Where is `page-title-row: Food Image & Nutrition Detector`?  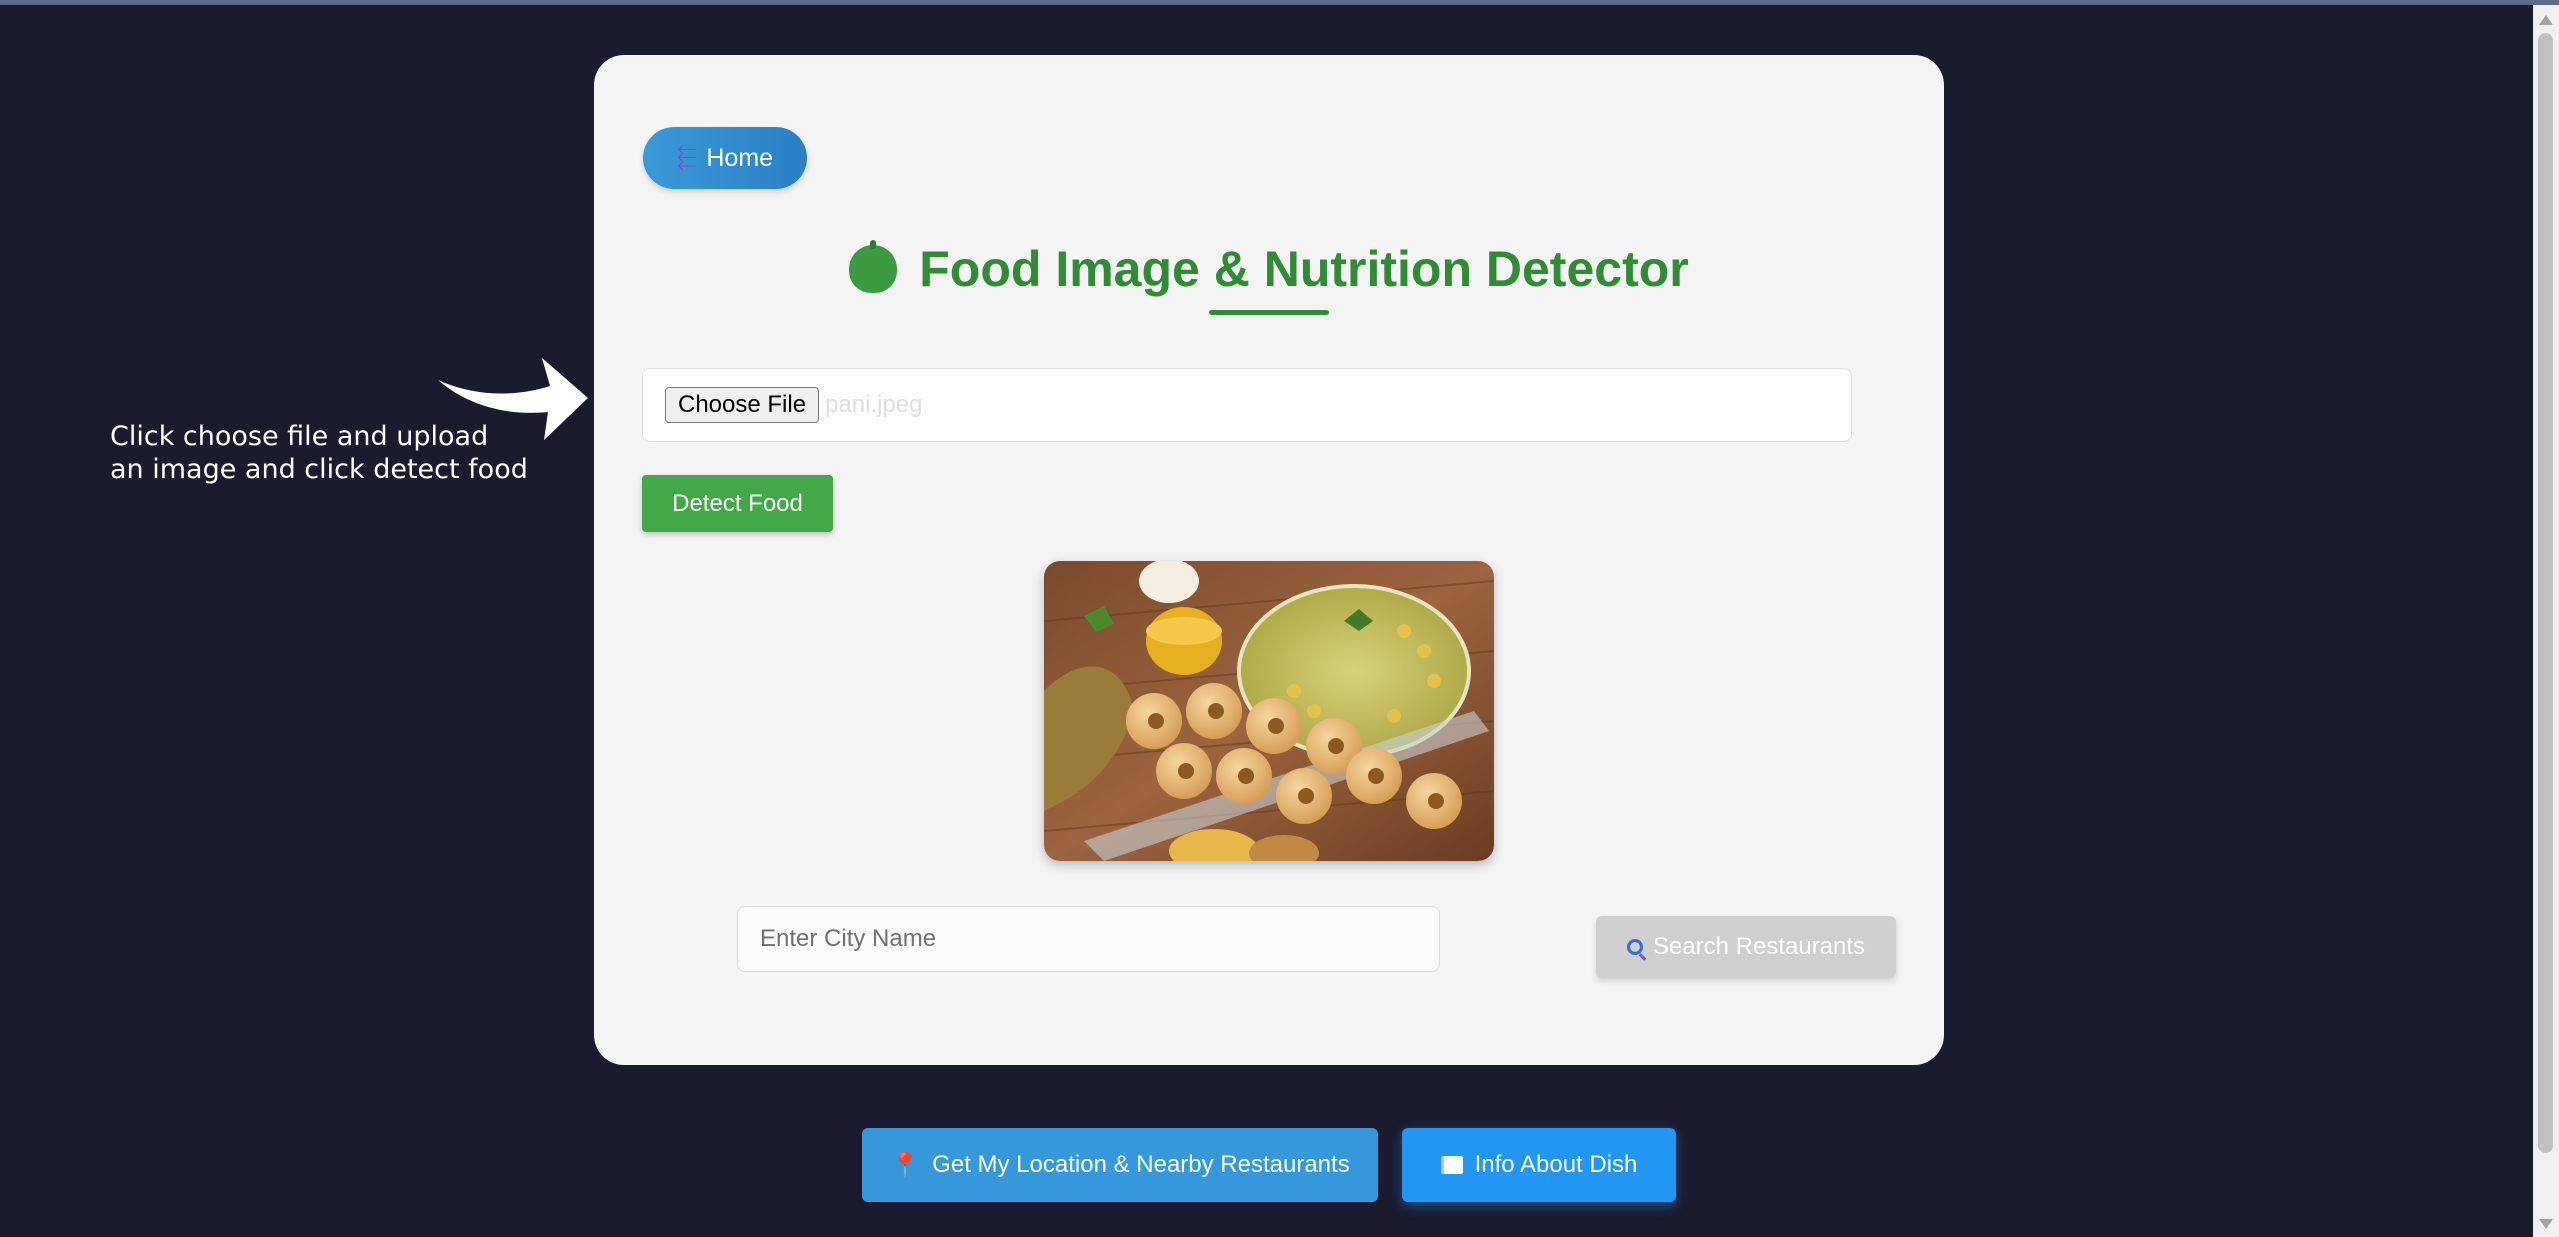 page-title-row: Food Image & Nutrition Detector is located at coordinates (1269, 269).